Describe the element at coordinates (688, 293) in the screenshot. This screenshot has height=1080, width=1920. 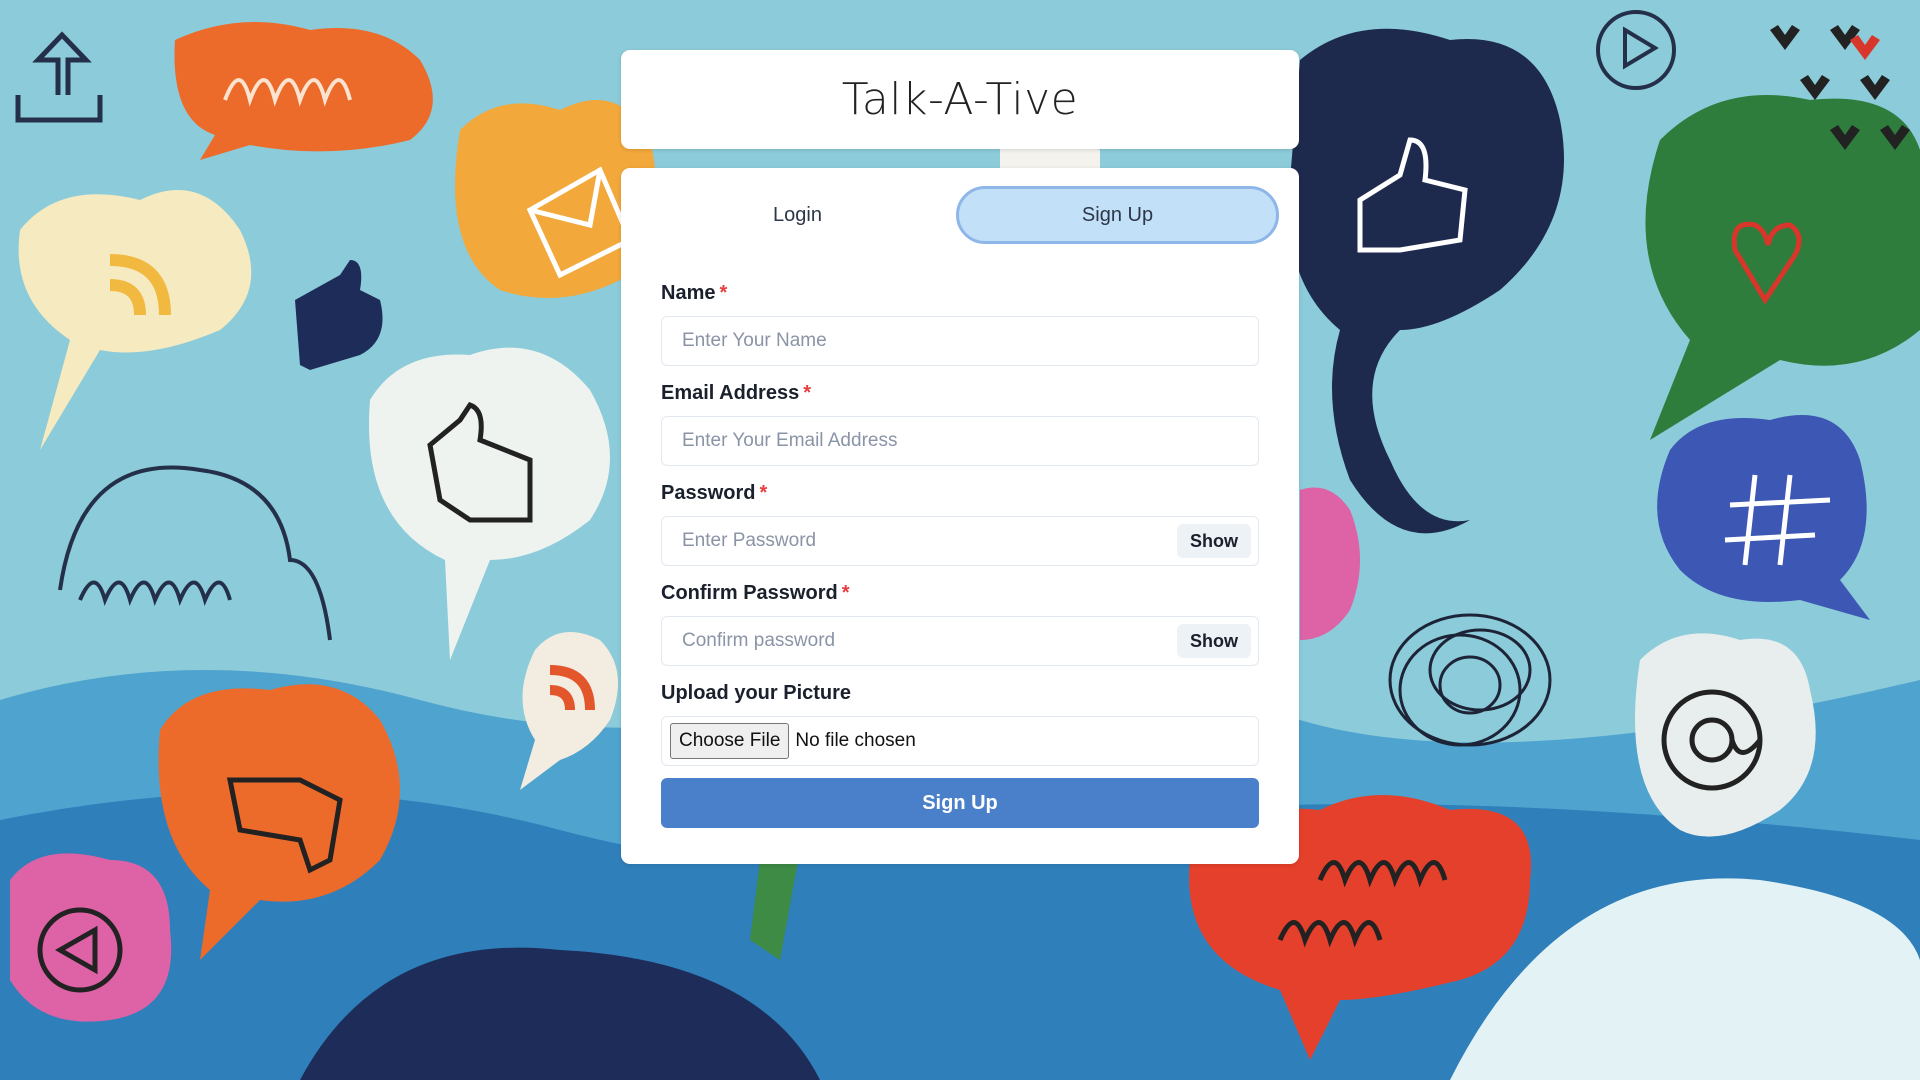
I see `name-label-text: Name` at that location.